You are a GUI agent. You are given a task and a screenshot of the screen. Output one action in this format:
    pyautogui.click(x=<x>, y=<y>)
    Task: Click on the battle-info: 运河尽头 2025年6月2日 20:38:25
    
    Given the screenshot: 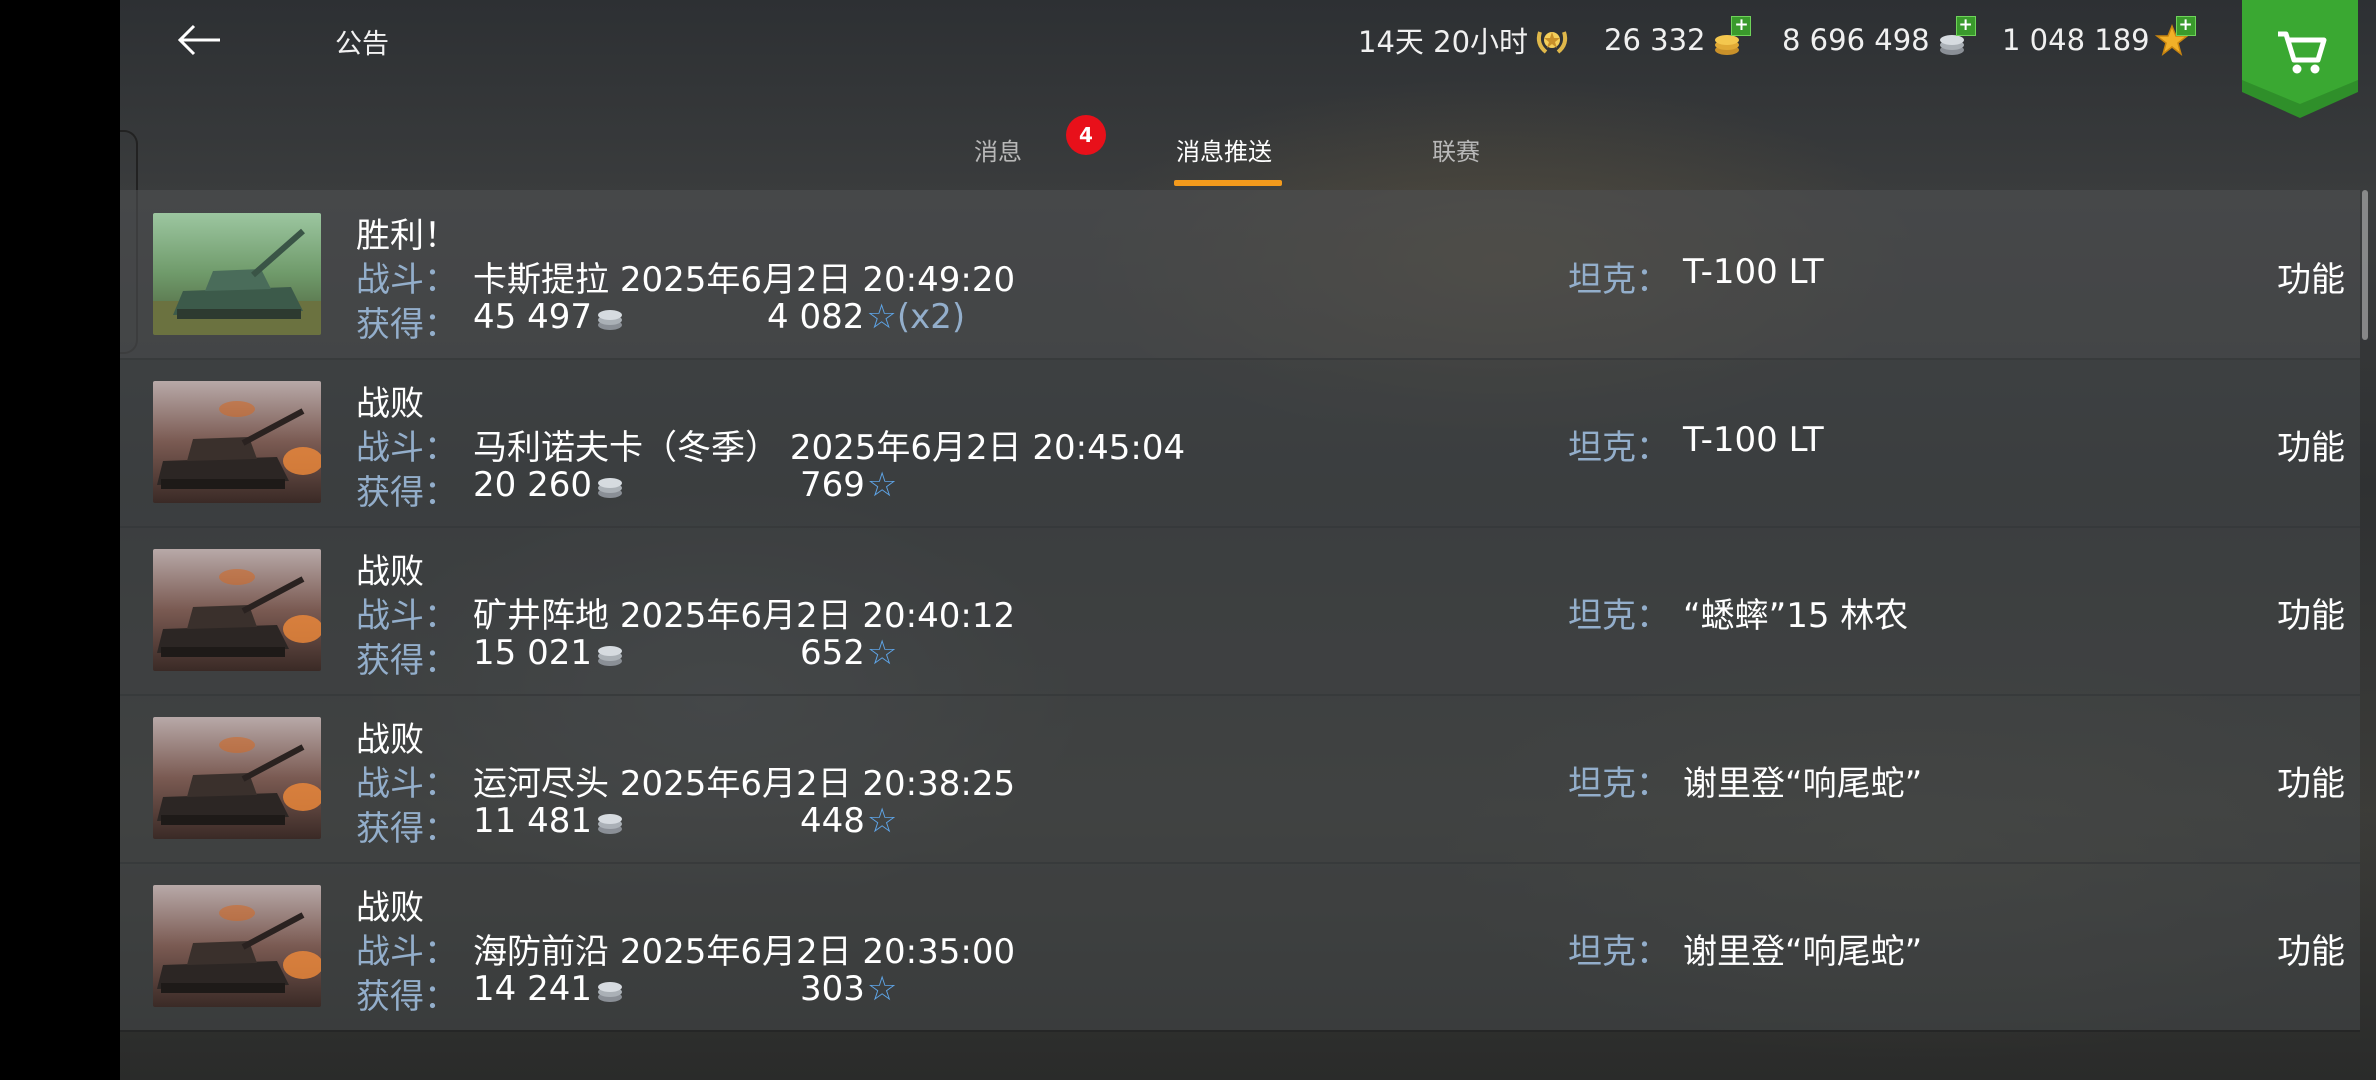 What is the action you would take?
    pyautogui.click(x=744, y=780)
    